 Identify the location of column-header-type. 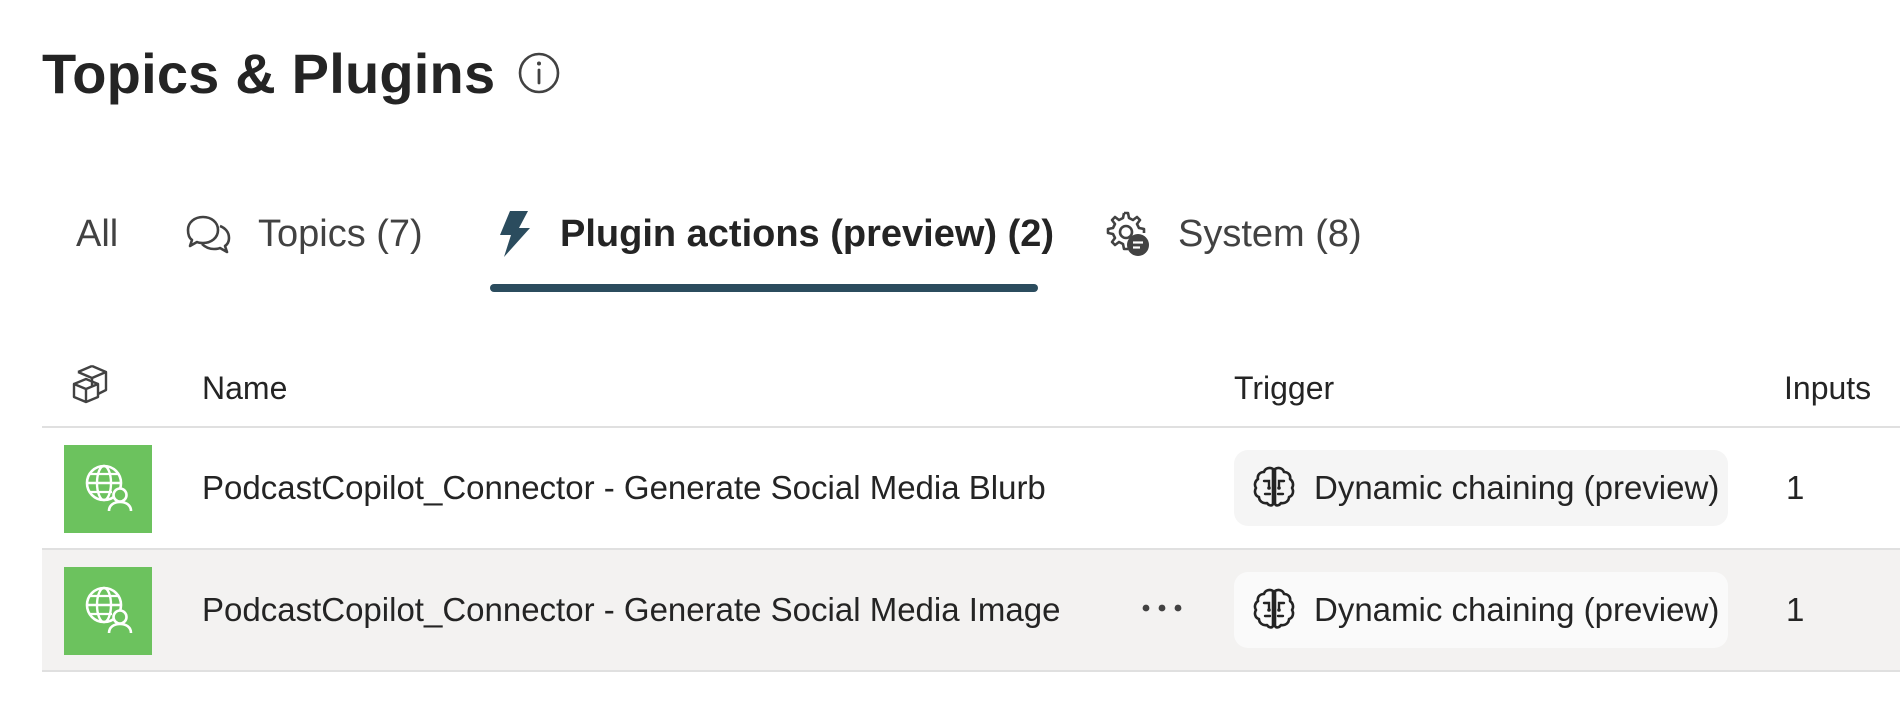
(92, 388).